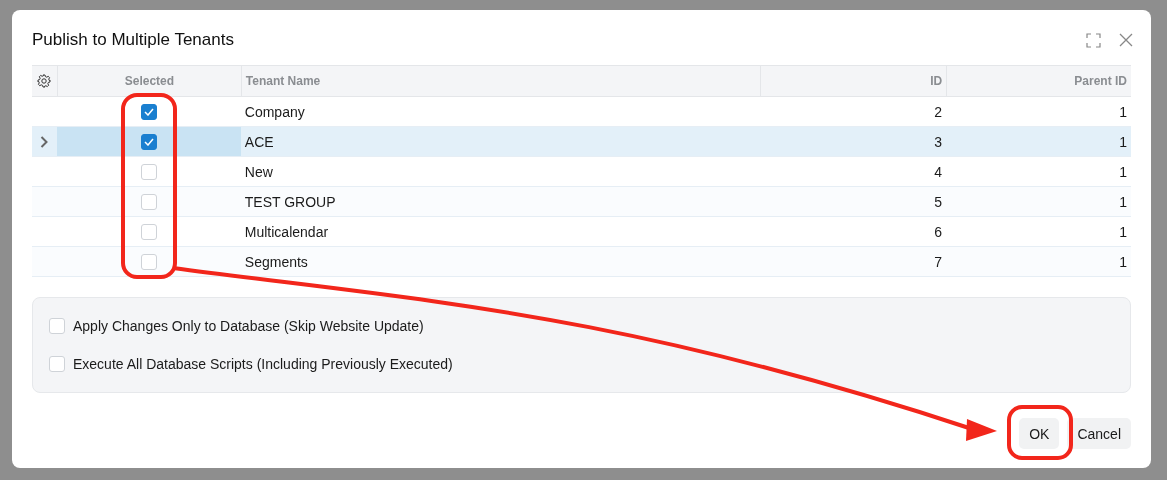 The image size is (1167, 480). What do you see at coordinates (44, 141) in the screenshot?
I see `chevron-right-icon` at bounding box center [44, 141].